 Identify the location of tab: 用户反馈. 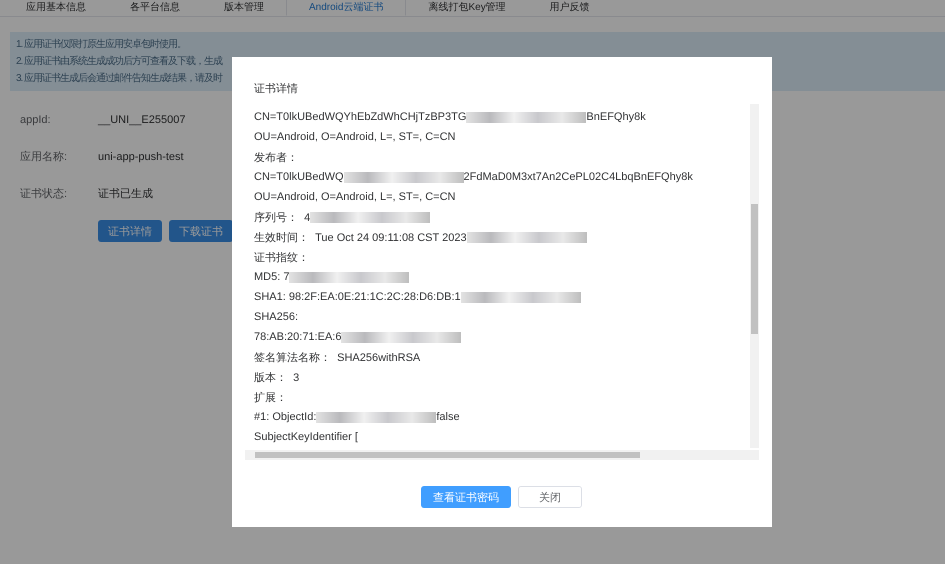
(570, 8).